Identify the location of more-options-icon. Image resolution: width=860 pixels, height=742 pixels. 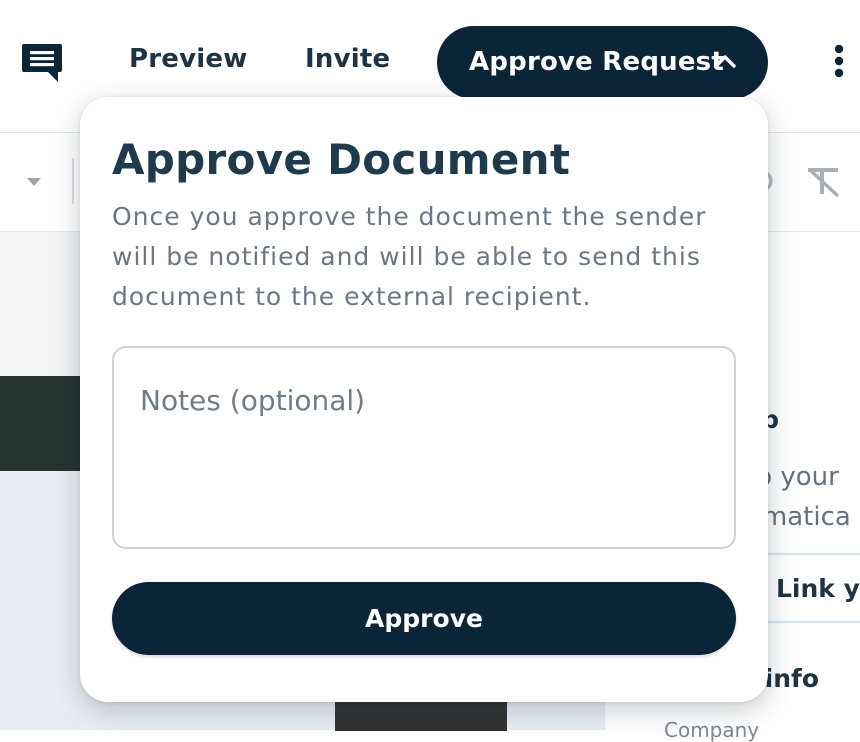
(839, 63).